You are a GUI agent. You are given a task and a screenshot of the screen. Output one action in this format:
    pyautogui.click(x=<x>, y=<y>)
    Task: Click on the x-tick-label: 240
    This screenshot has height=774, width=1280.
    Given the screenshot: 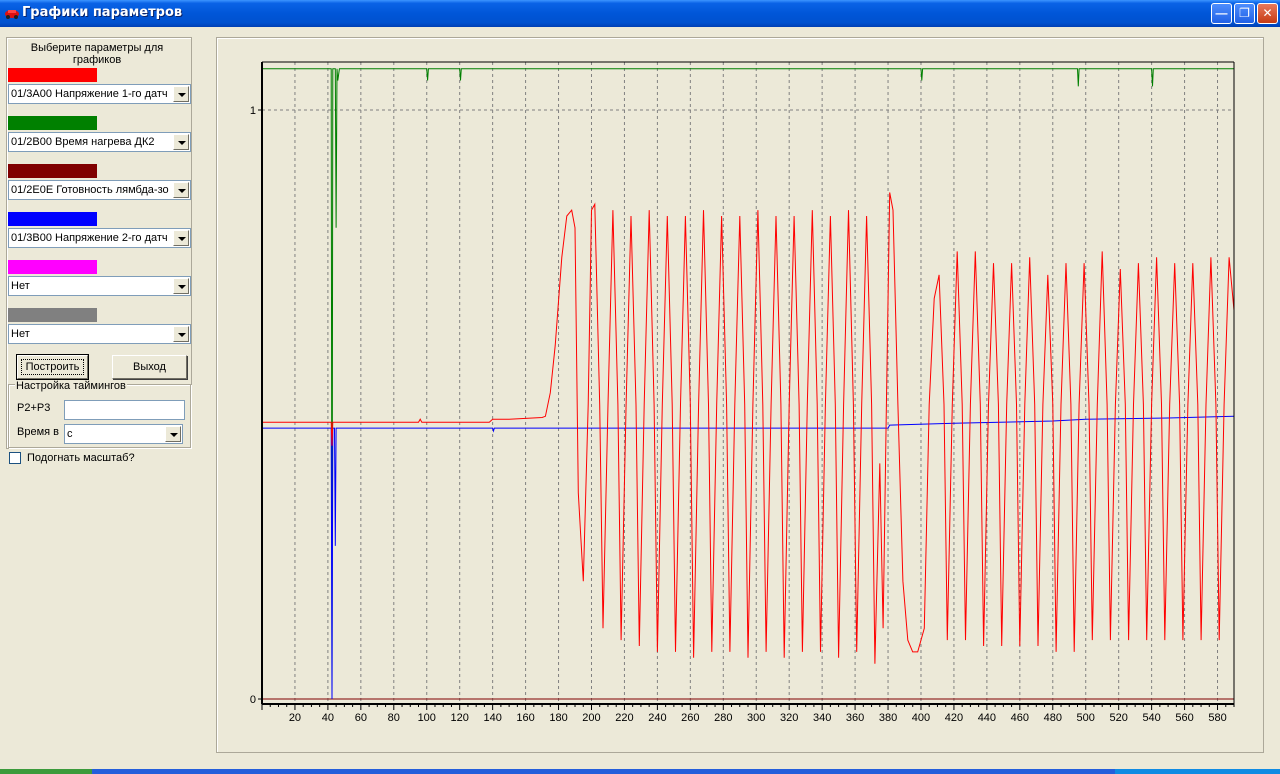 What is the action you would take?
    pyautogui.click(x=657, y=718)
    